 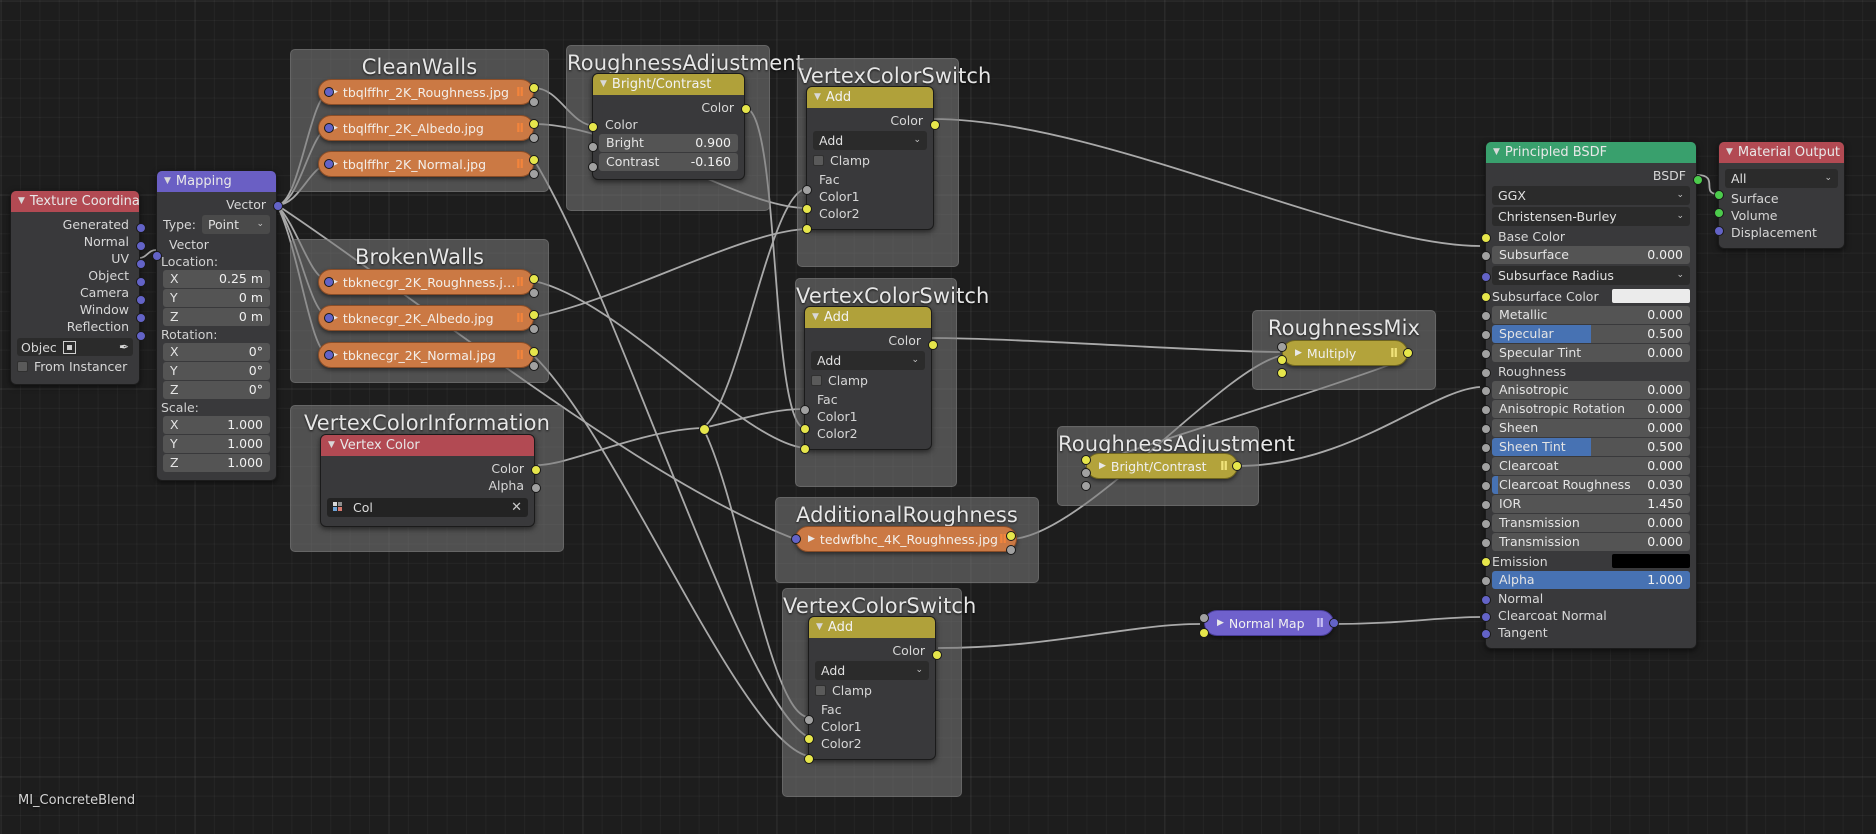 What do you see at coordinates (430, 480) in the screenshot?
I see `node-vertex-color: ▼ Vertex Color Color Alpha Col ✕` at bounding box center [430, 480].